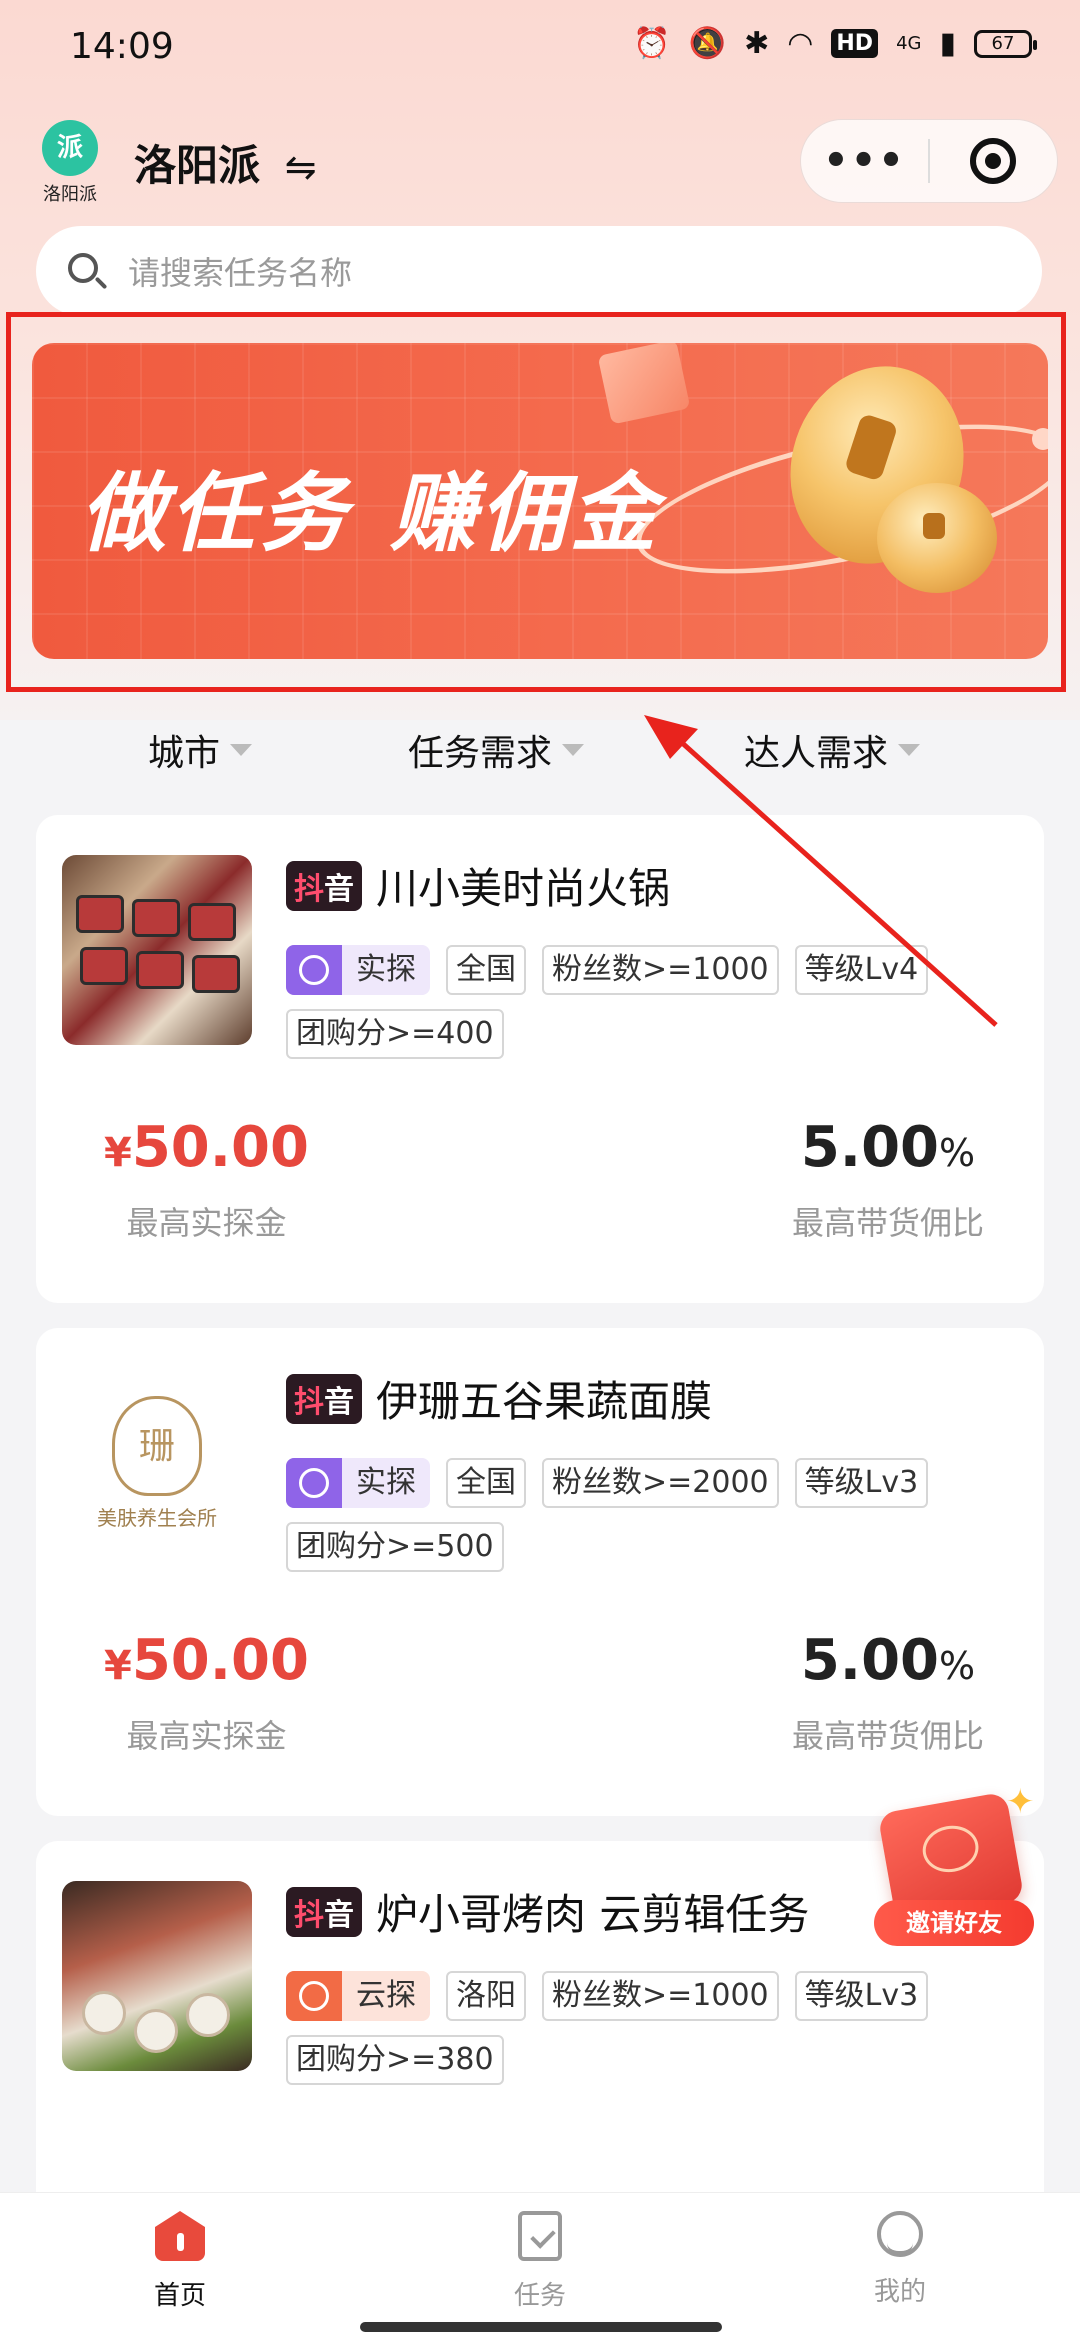 Image resolution: width=1080 pixels, height=2340 pixels. Describe the element at coordinates (900, 2234) in the screenshot. I see `profile-icon` at that location.